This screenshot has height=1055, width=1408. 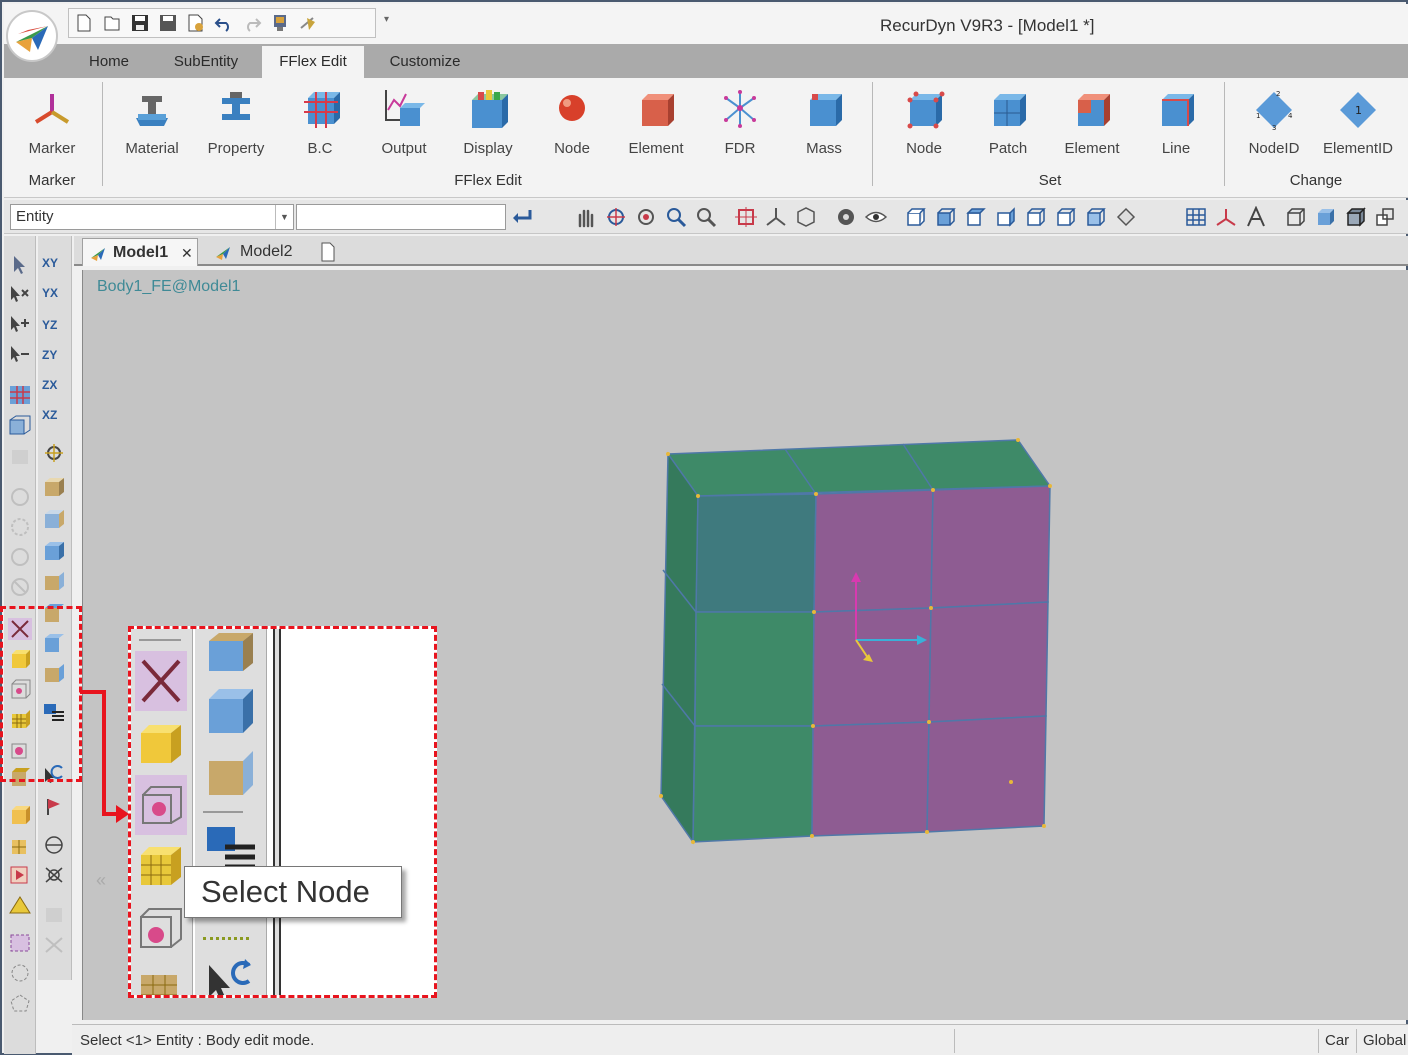 What do you see at coordinates (206, 62) in the screenshot?
I see `tab-subentity: SubEntity` at bounding box center [206, 62].